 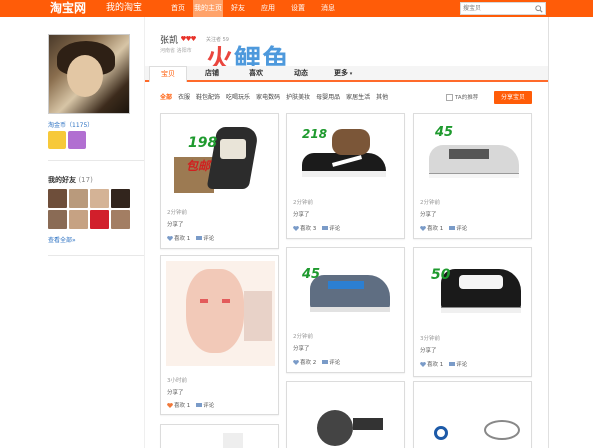 What do you see at coordinates (169, 39) in the screenshot?
I see `username: 张凯` at bounding box center [169, 39].